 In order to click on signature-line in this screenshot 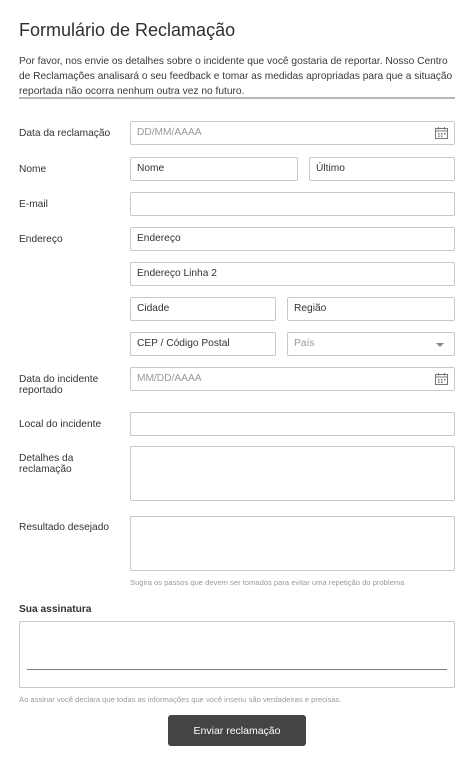, I will do `click(237, 669)`.